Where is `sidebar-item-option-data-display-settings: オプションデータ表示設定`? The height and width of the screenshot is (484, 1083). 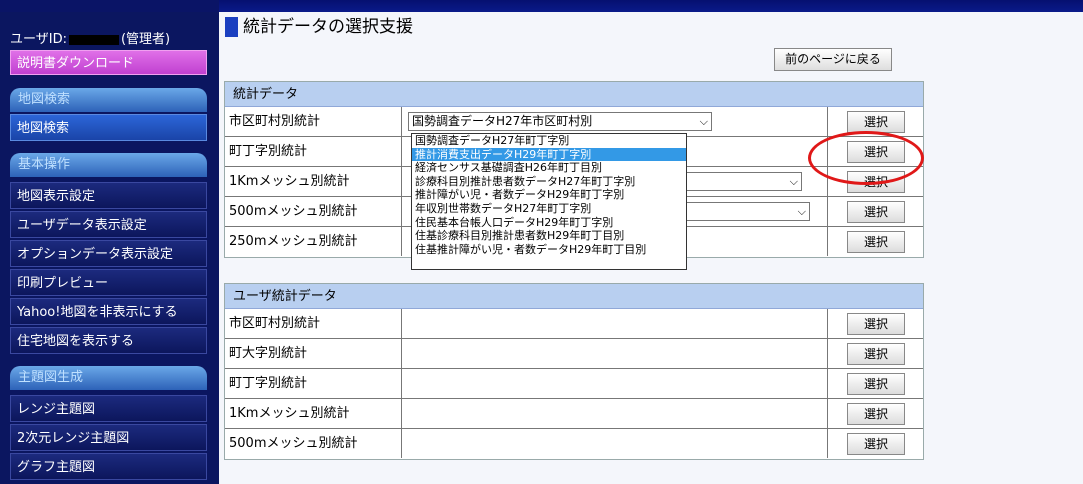 sidebar-item-option-data-display-settings: オプションデータ表示設定 is located at coordinates (108, 253).